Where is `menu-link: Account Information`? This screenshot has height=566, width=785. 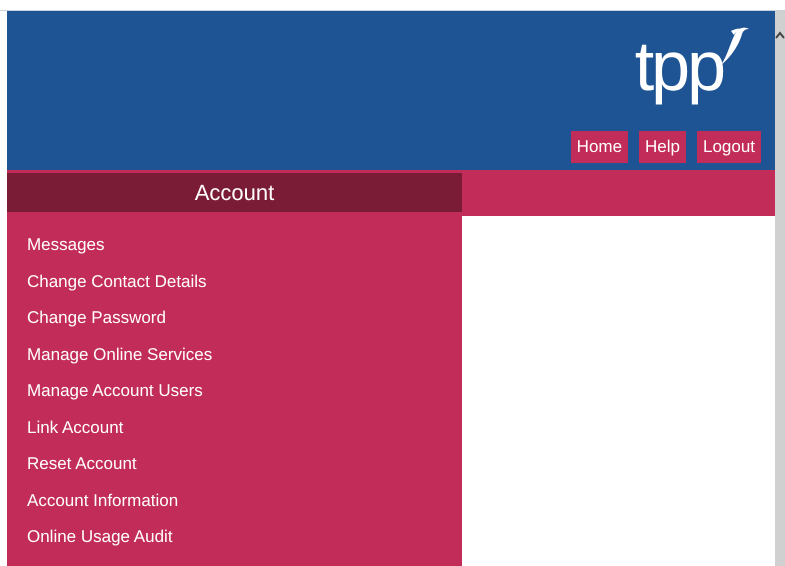
menu-link: Account Information is located at coordinates (102, 508).